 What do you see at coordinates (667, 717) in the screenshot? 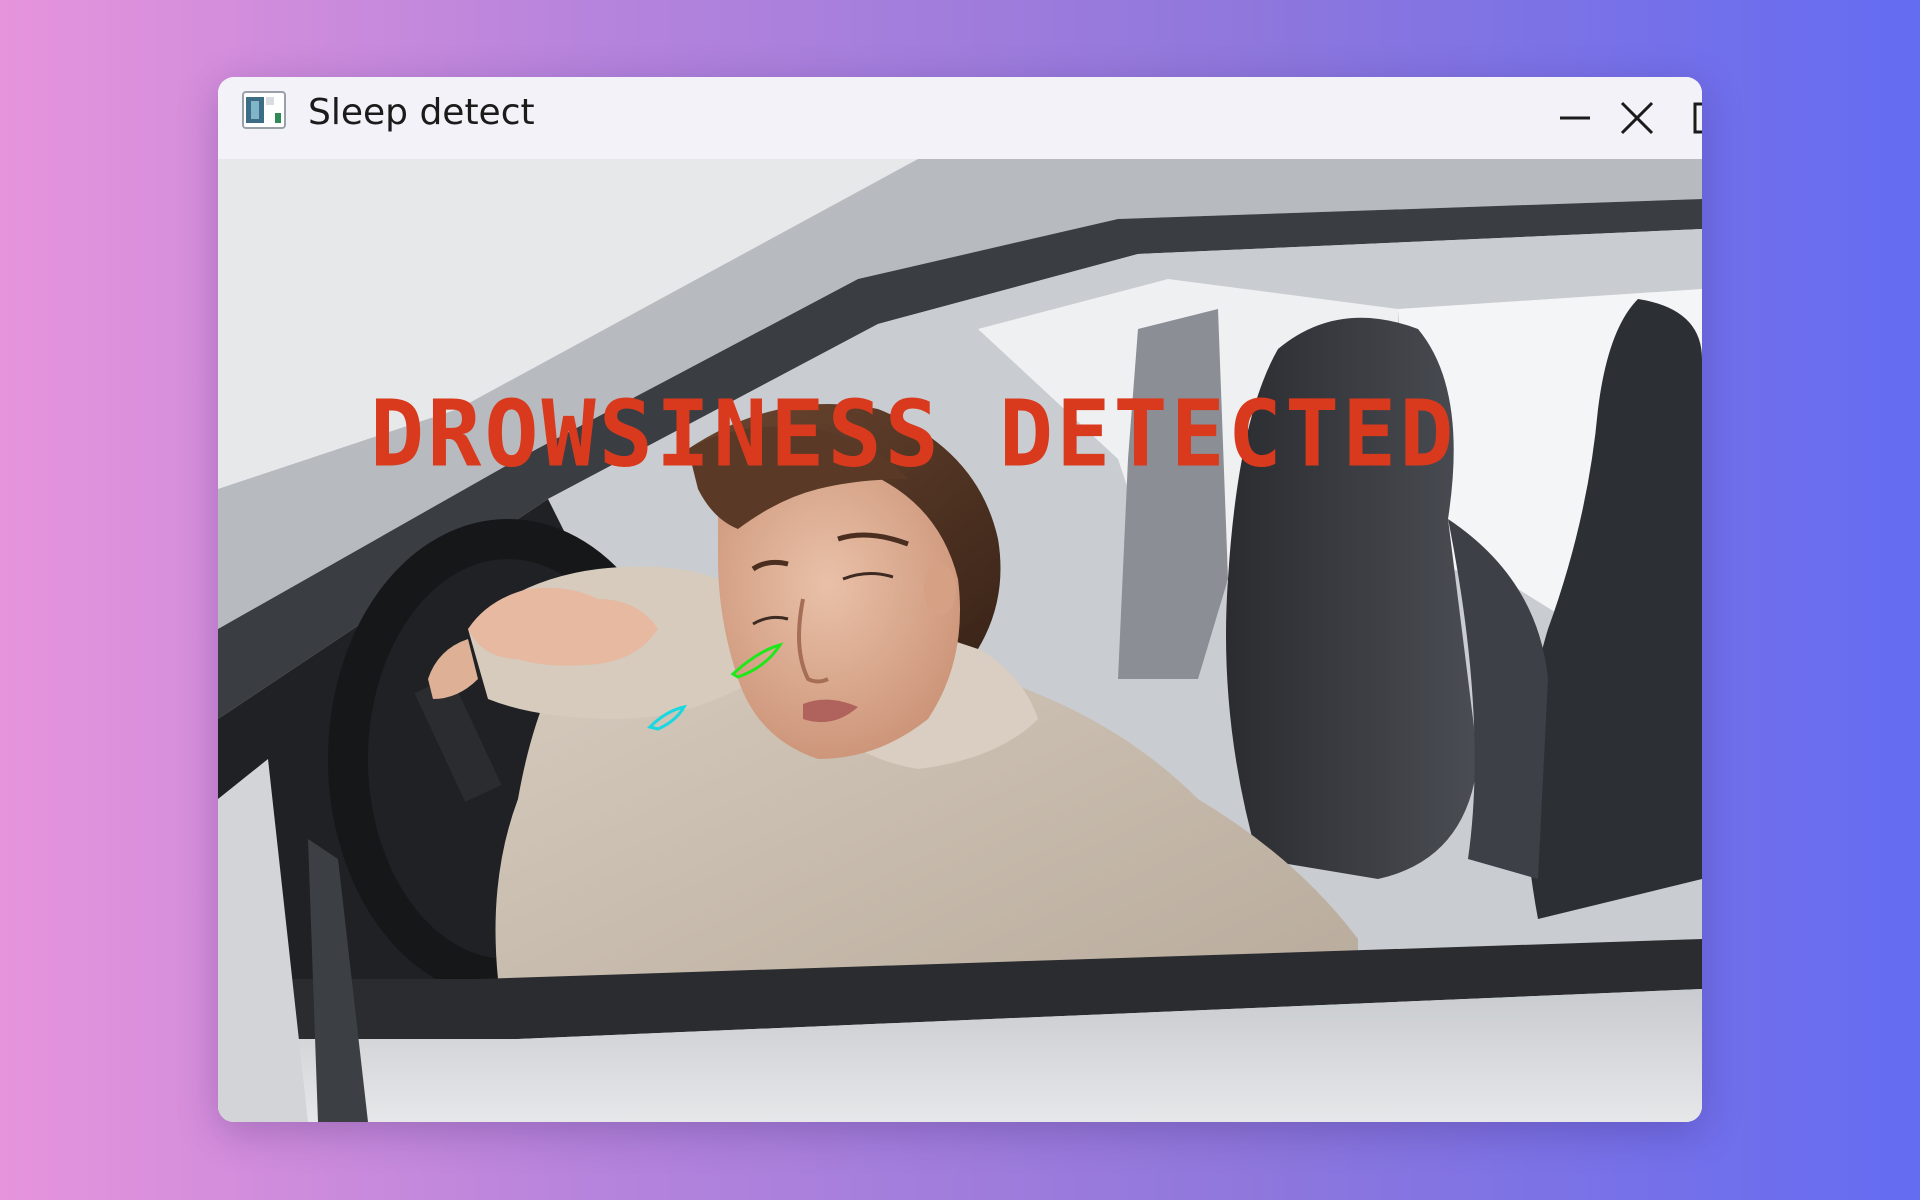
I see `left-eye-contour` at bounding box center [667, 717].